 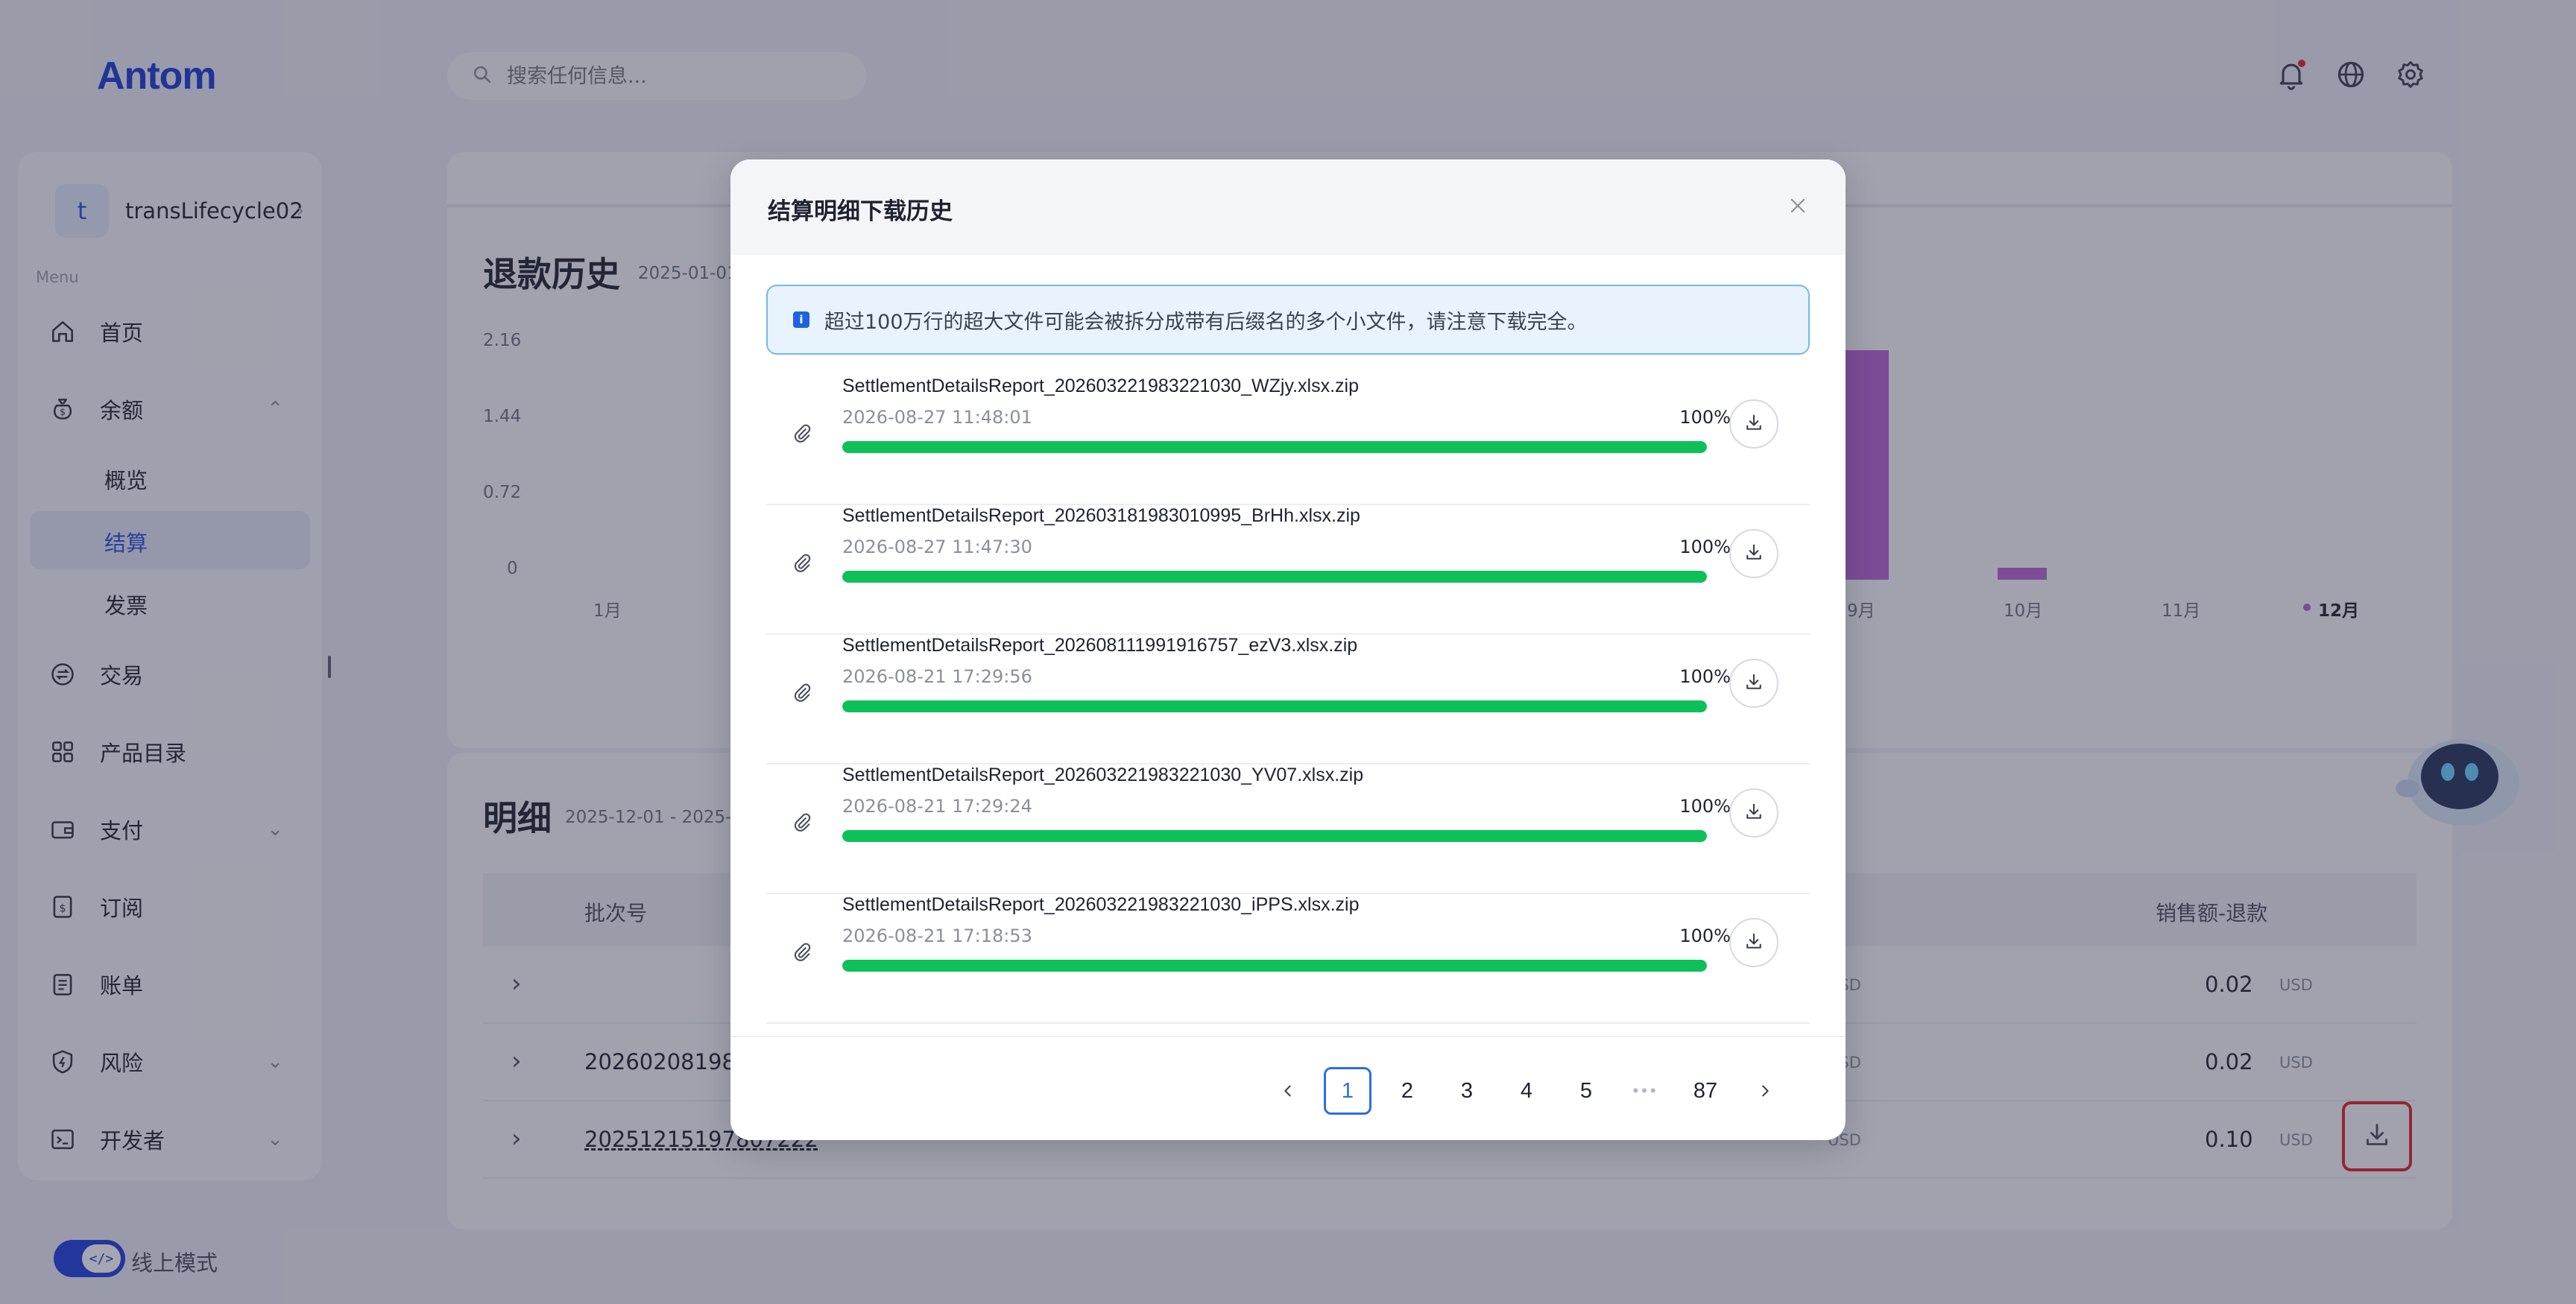 What do you see at coordinates (1347, 1091) in the screenshot?
I see `pagination-page: 1` at bounding box center [1347, 1091].